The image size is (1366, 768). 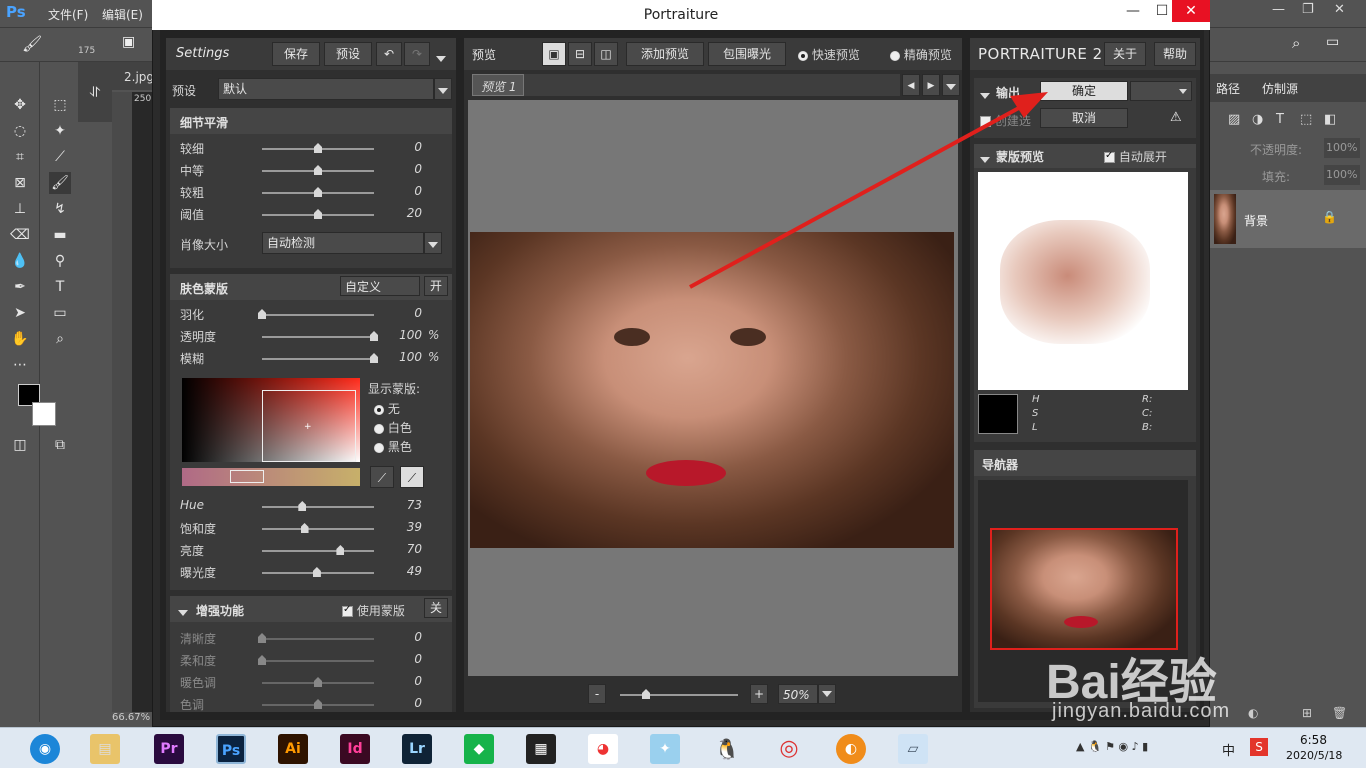 I want to click on clock-date: 2020/5/18, so click(x=1314, y=755).